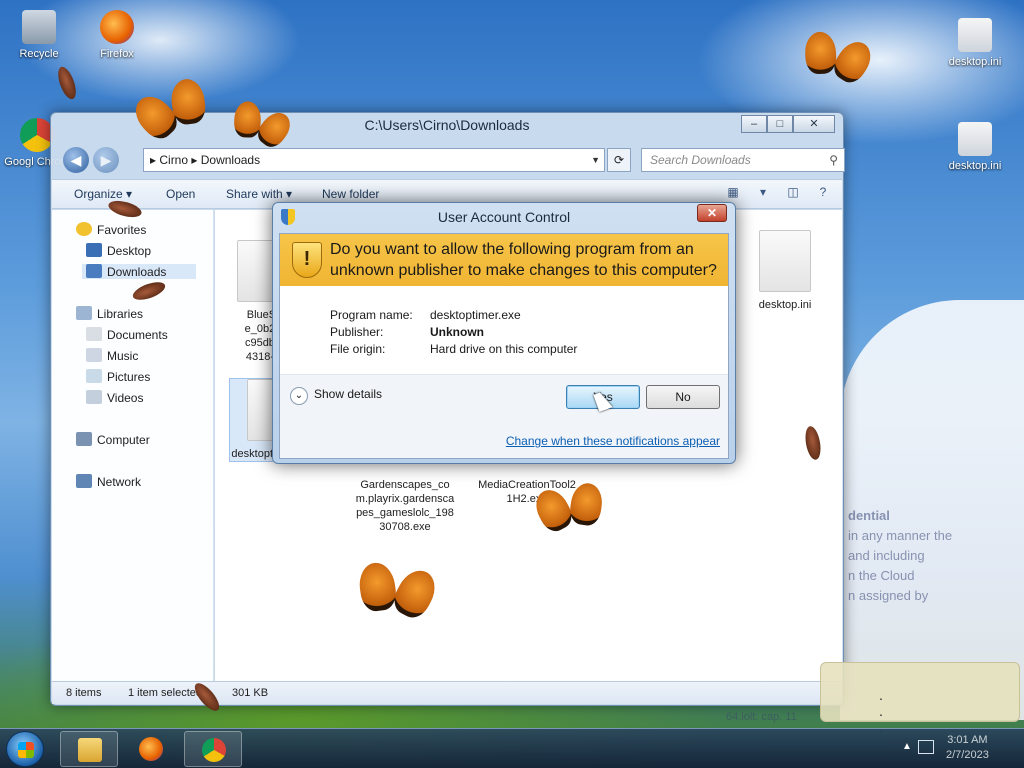 This screenshot has height=768, width=1024. What do you see at coordinates (137, 272) in the screenshot?
I see `nav-label: Downloads` at bounding box center [137, 272].